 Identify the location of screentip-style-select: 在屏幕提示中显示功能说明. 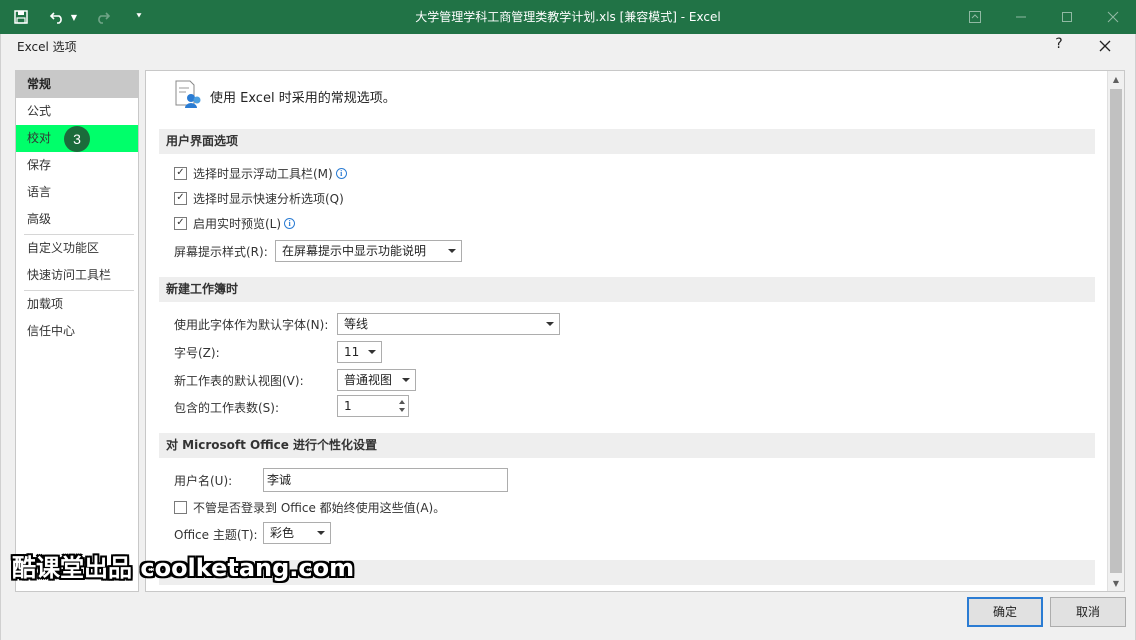
(368, 251).